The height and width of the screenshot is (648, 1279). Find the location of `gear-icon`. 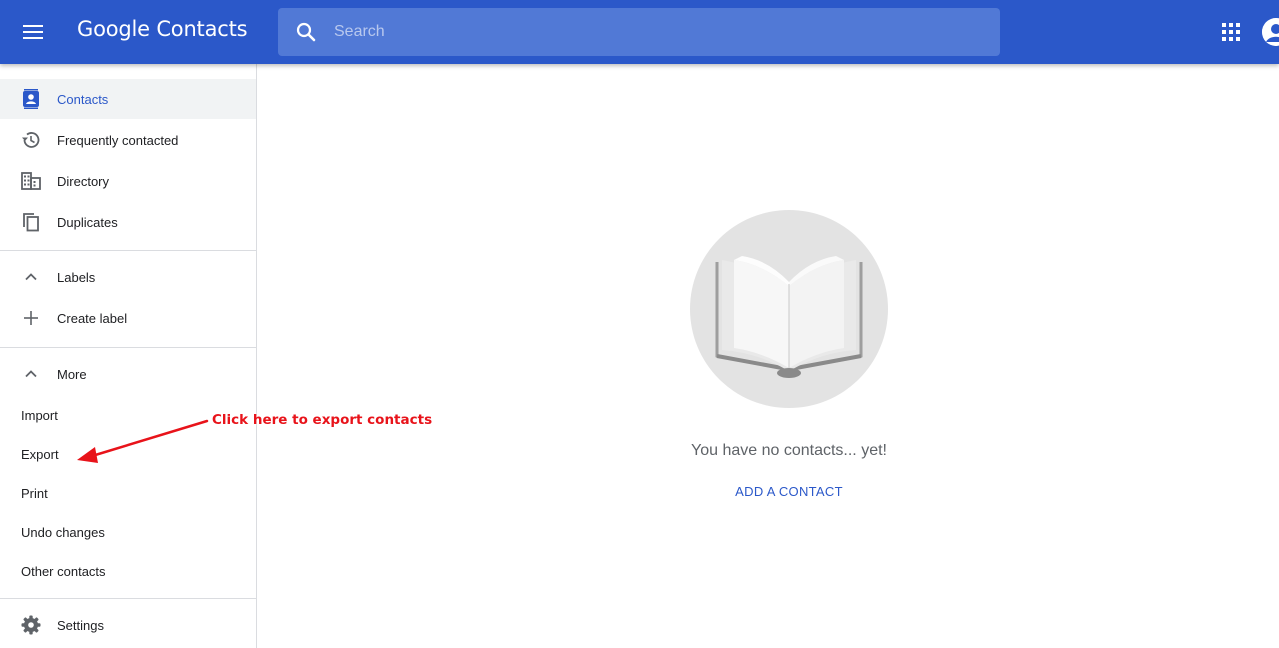

gear-icon is located at coordinates (31, 625).